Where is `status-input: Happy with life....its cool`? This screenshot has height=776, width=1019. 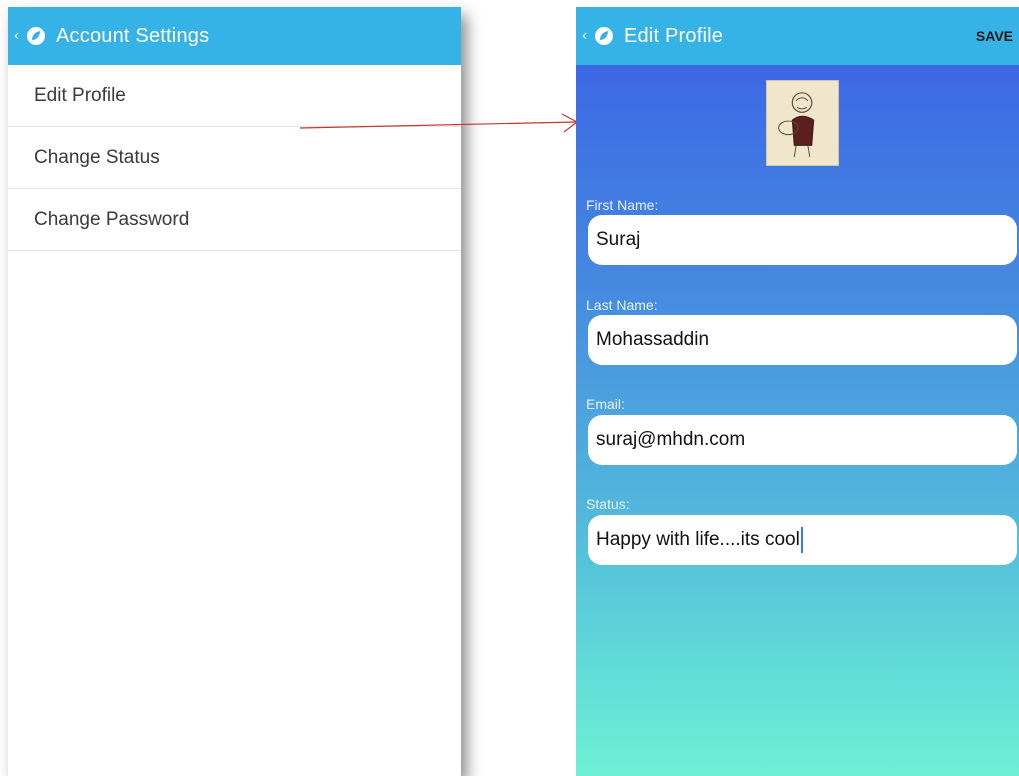
status-input: Happy with life....its cool is located at coordinates (802, 540).